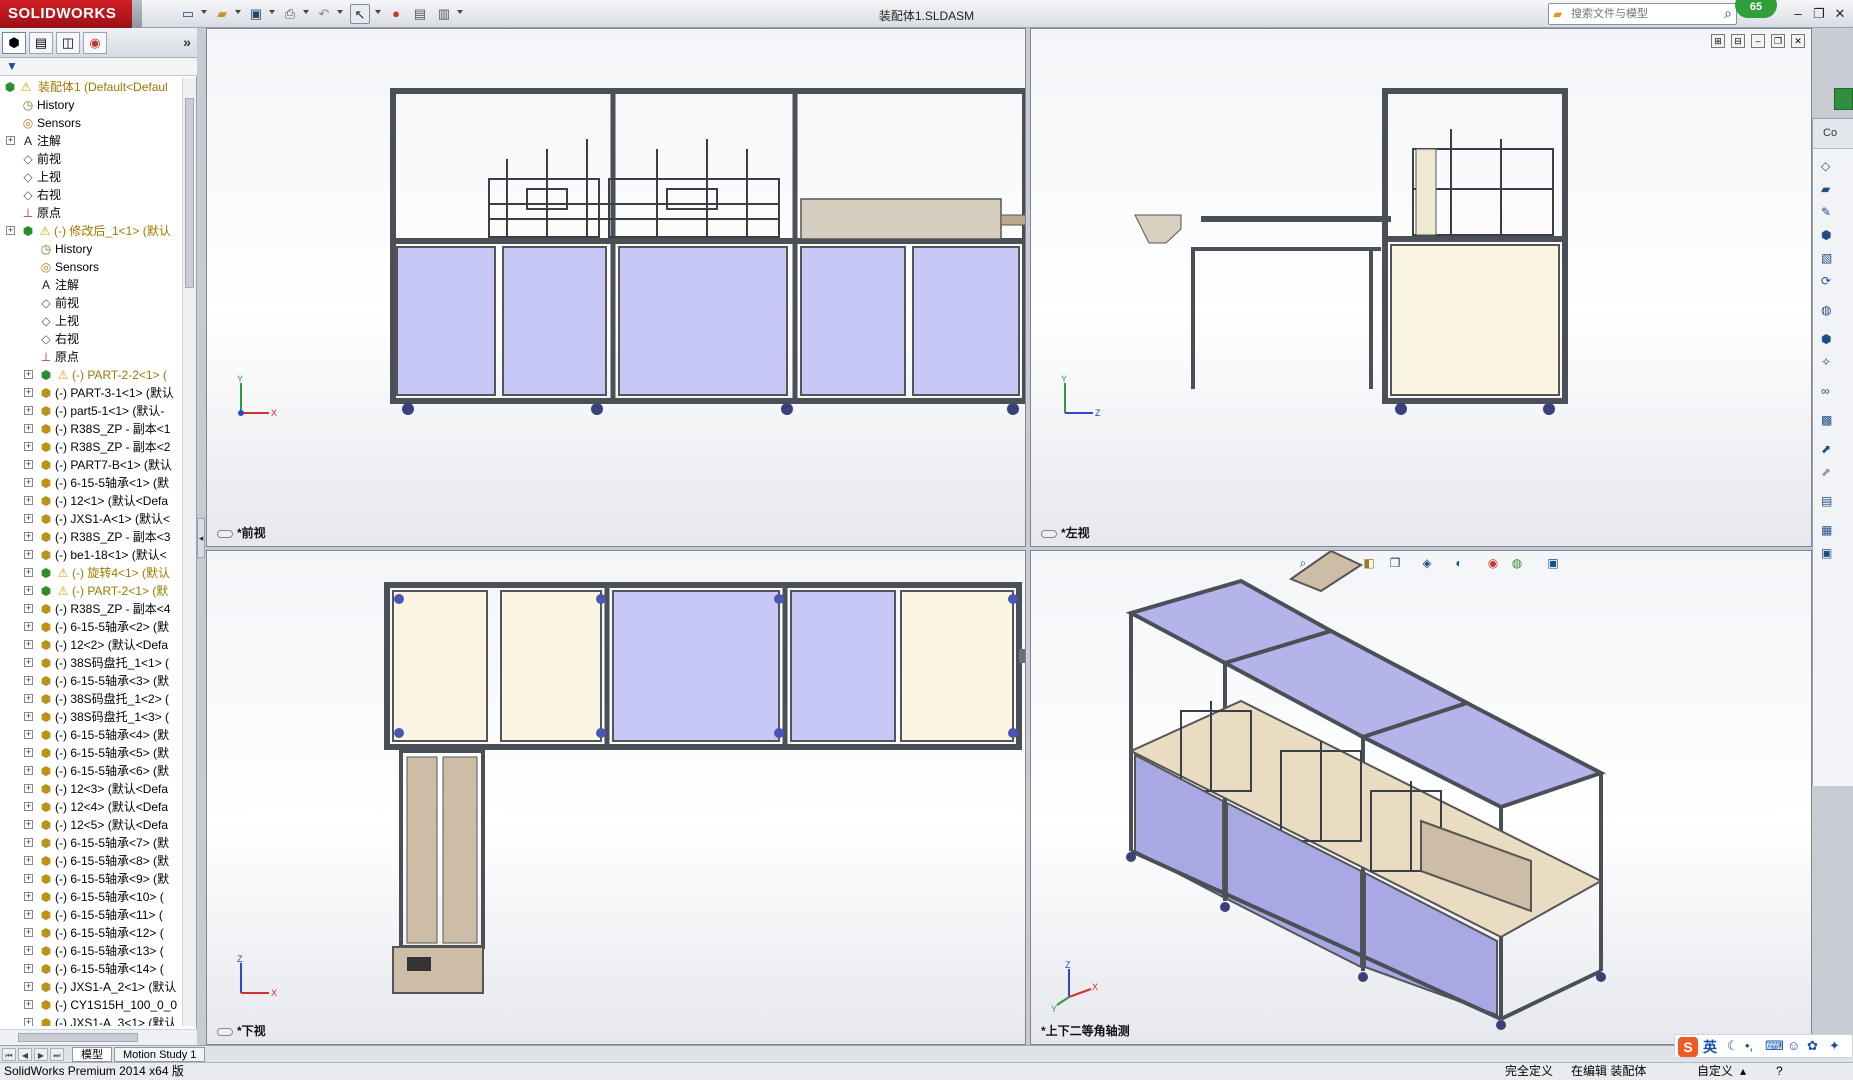 The width and height of the screenshot is (1853, 1080). I want to click on ime-tools-icon: ✦, so click(1834, 1046).